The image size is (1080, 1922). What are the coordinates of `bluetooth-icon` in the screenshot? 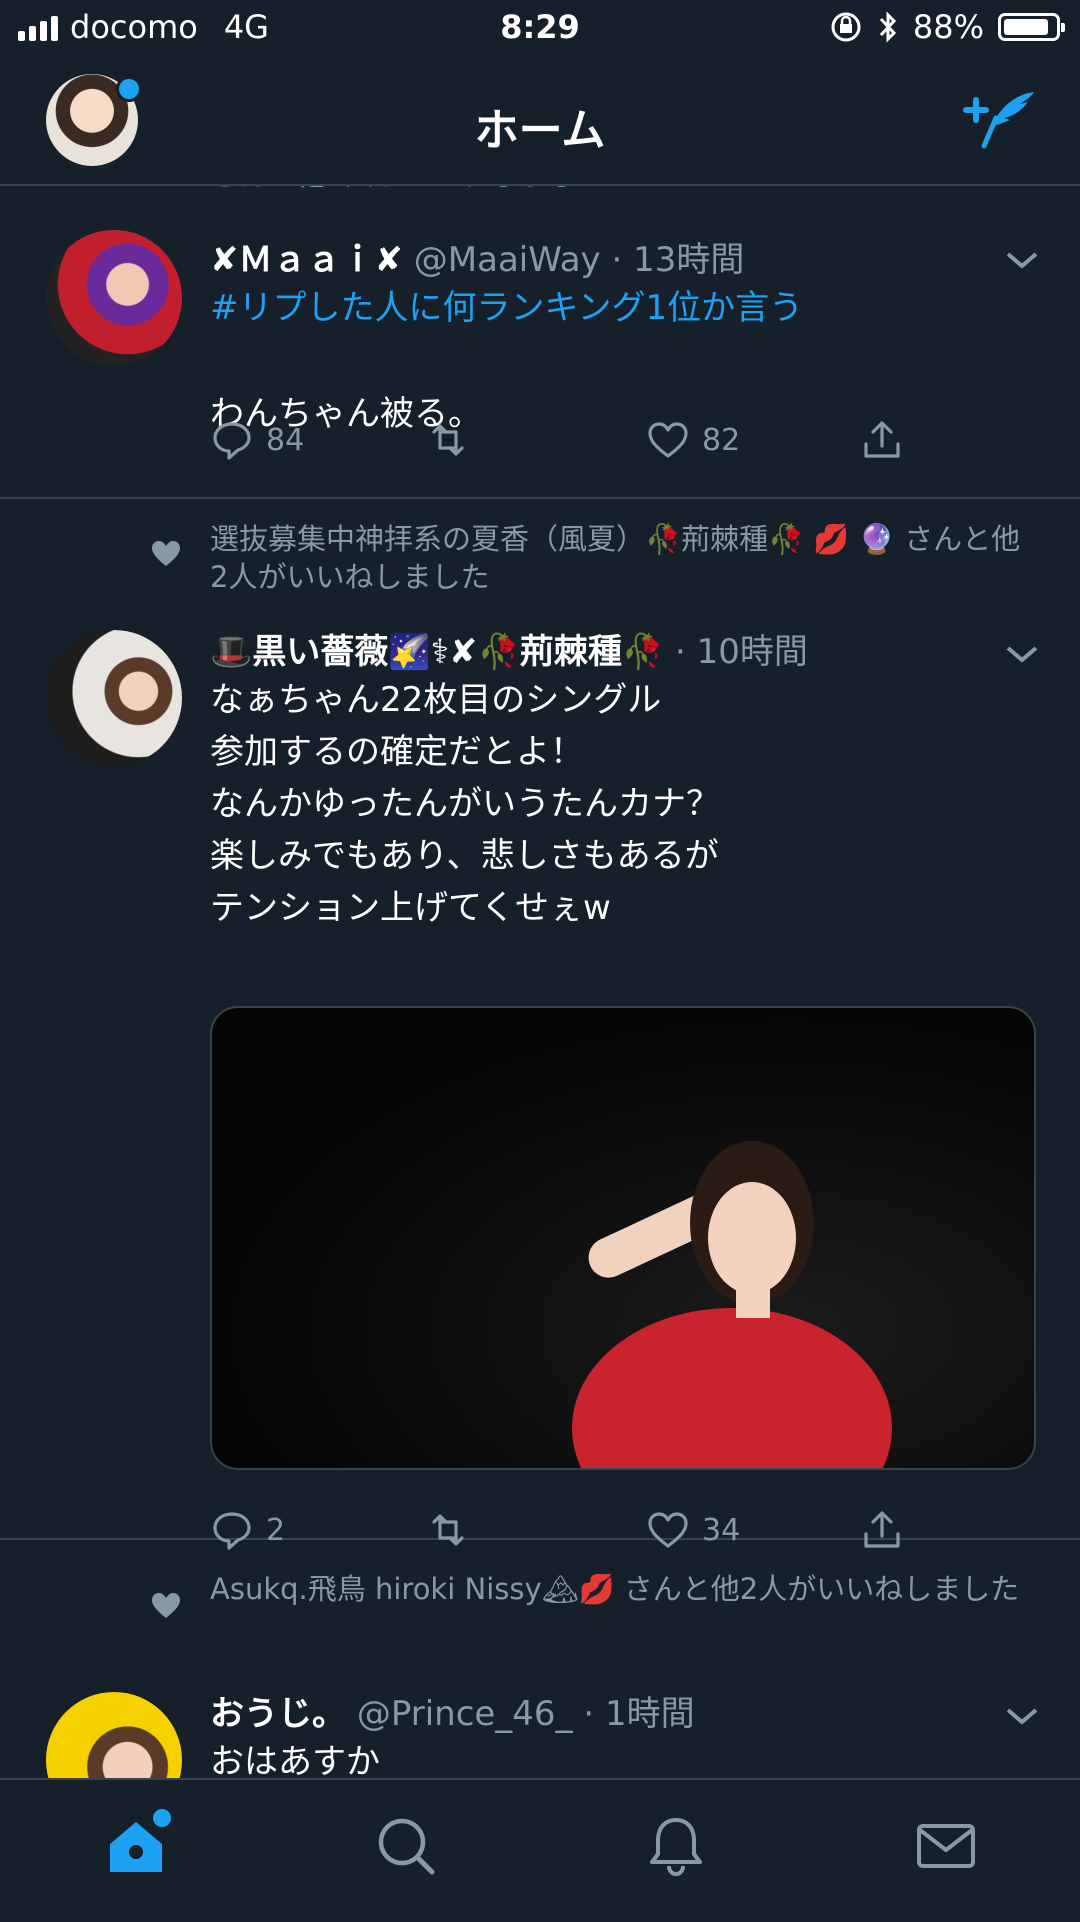 It's located at (887, 27).